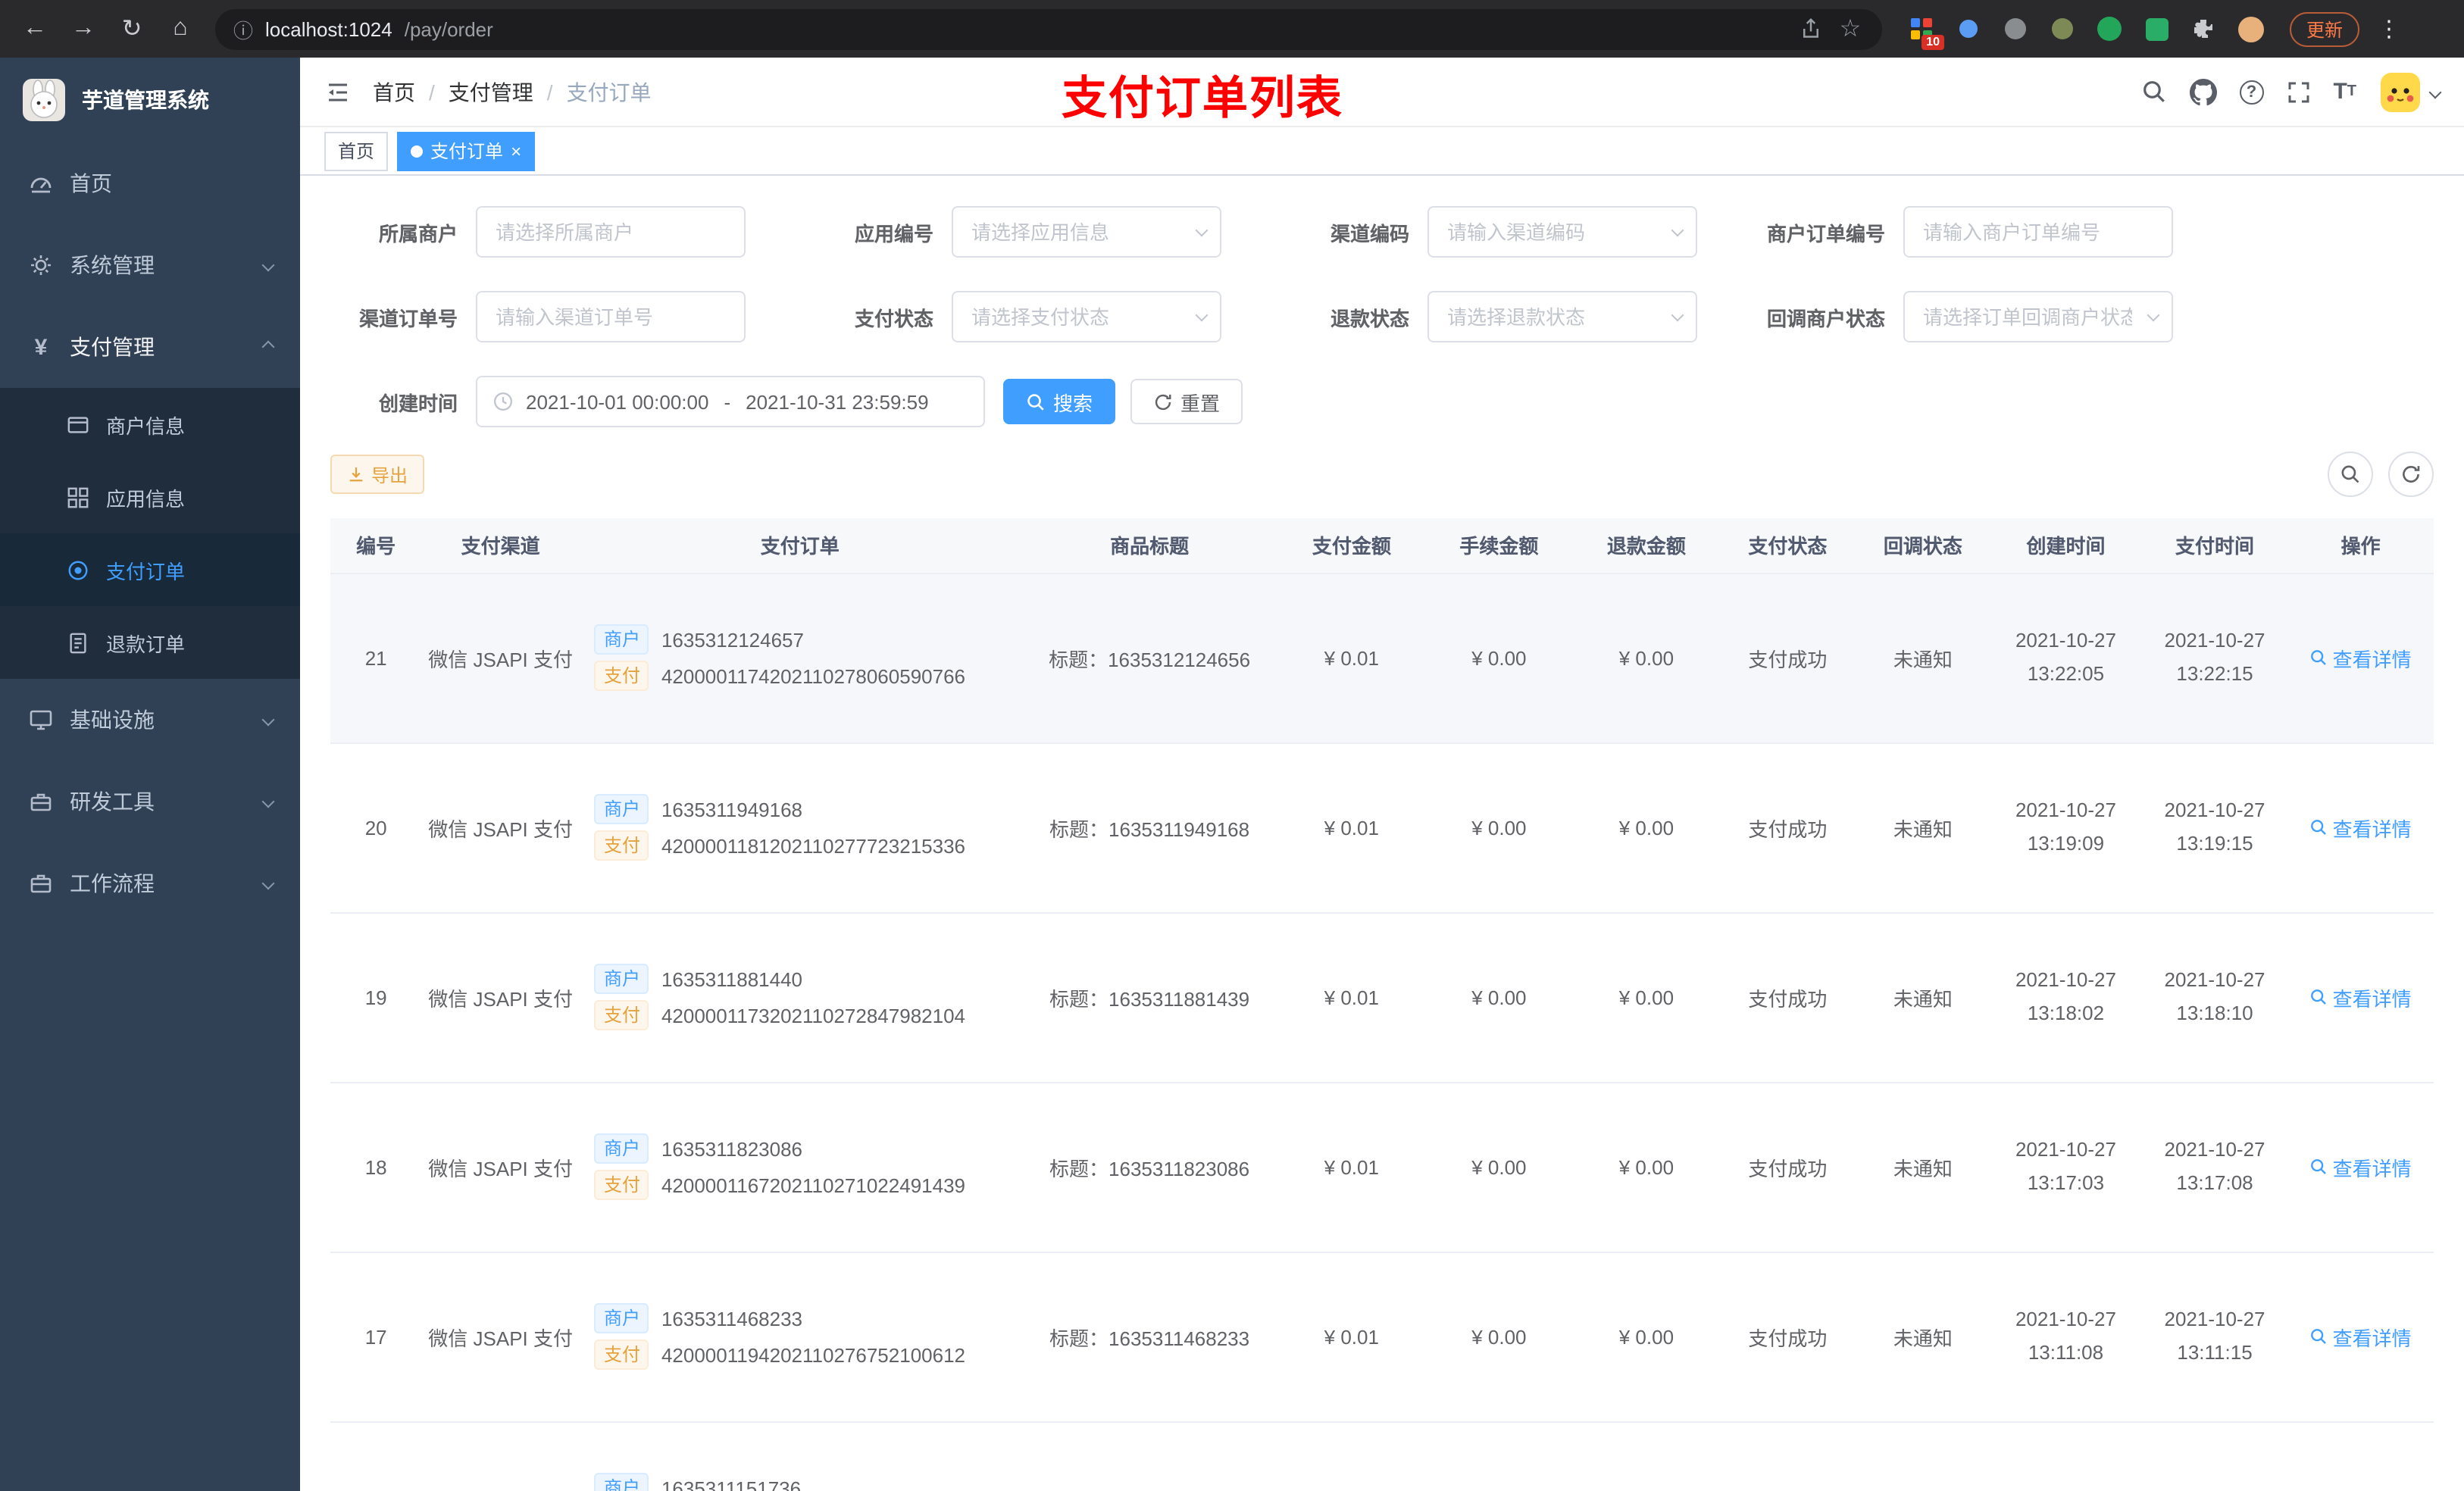 Image resolution: width=2464 pixels, height=1491 pixels. I want to click on share-icon, so click(1811, 28).